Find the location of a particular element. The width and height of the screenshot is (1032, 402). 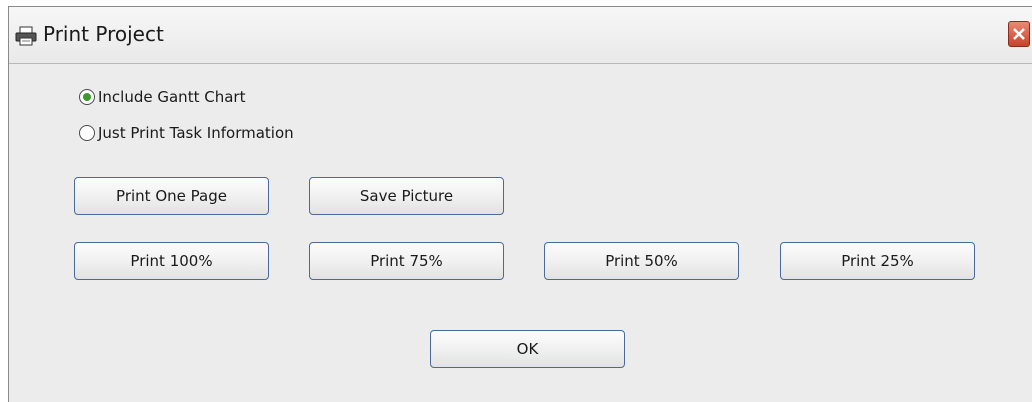

close-icon is located at coordinates (1019, 34).